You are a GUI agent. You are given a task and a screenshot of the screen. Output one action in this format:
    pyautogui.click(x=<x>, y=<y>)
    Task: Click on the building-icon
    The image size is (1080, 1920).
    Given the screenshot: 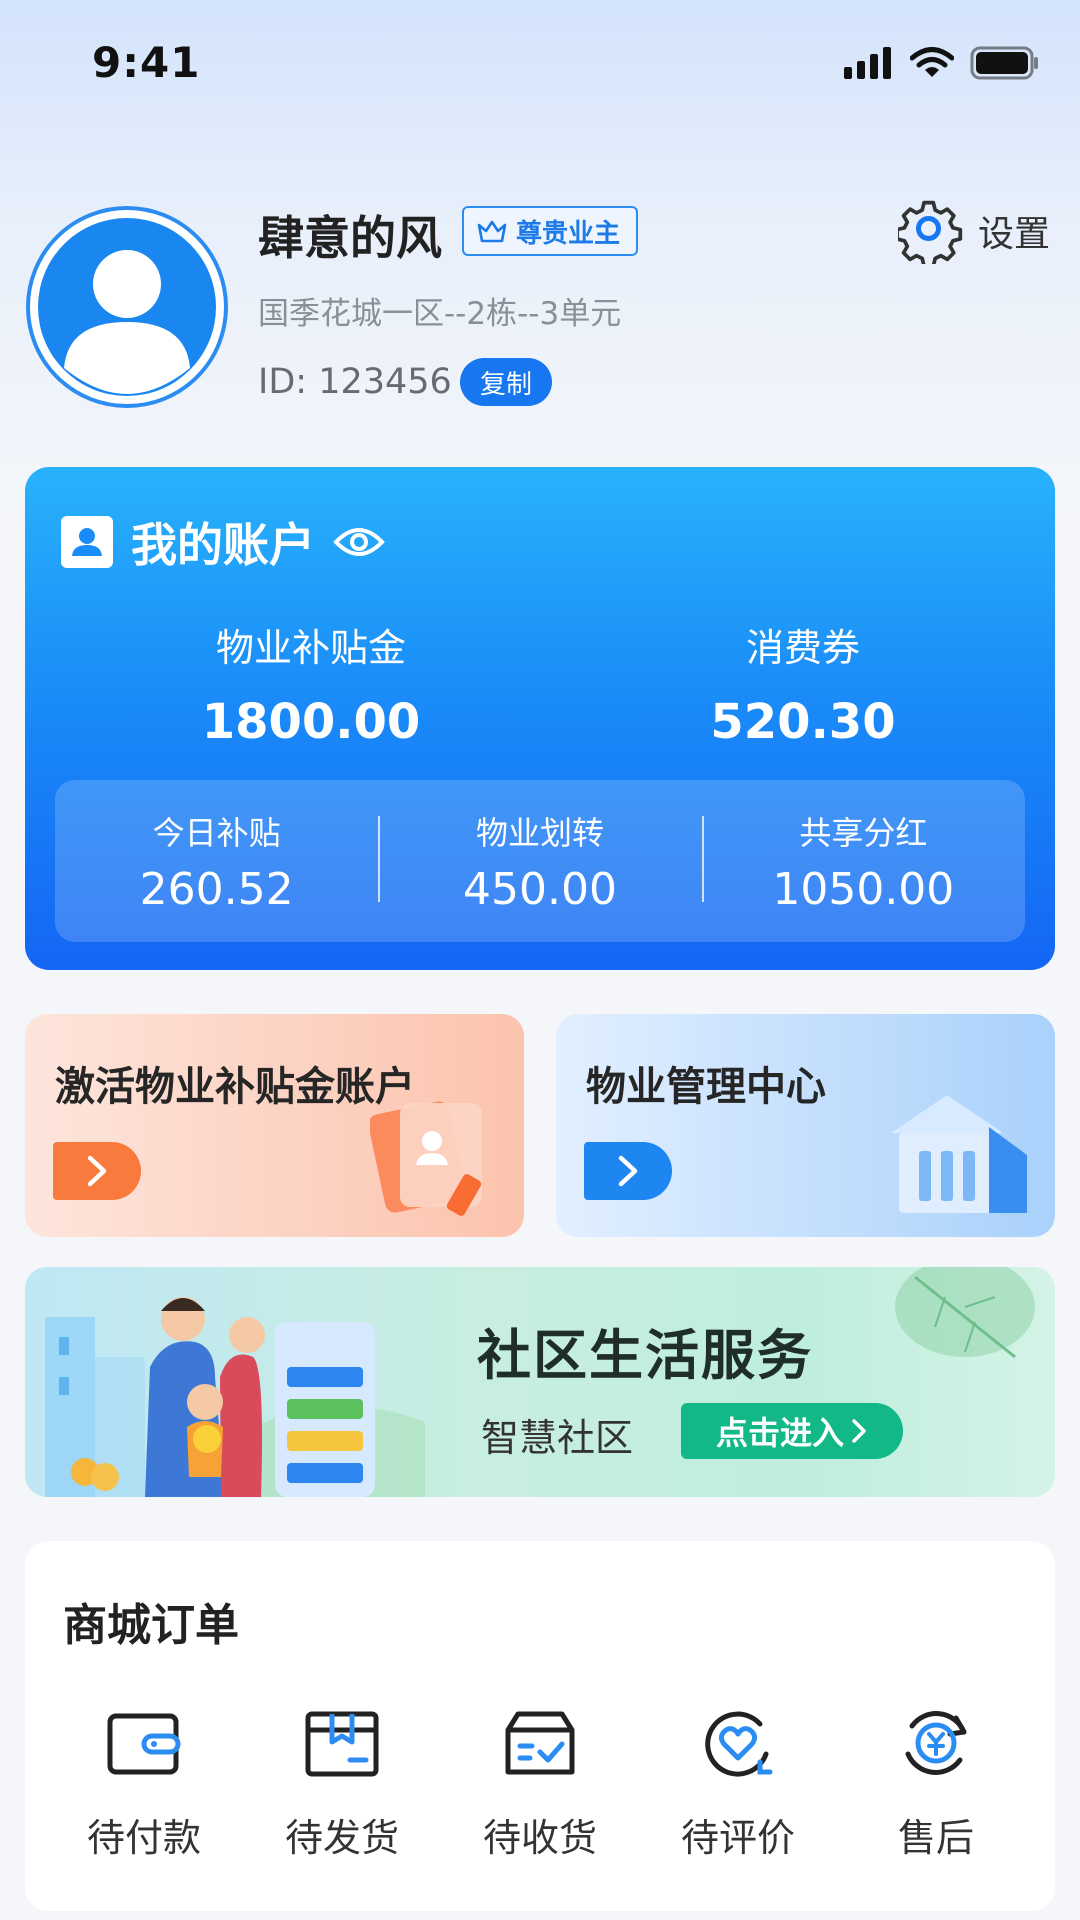 What is the action you would take?
    pyautogui.click(x=959, y=1154)
    